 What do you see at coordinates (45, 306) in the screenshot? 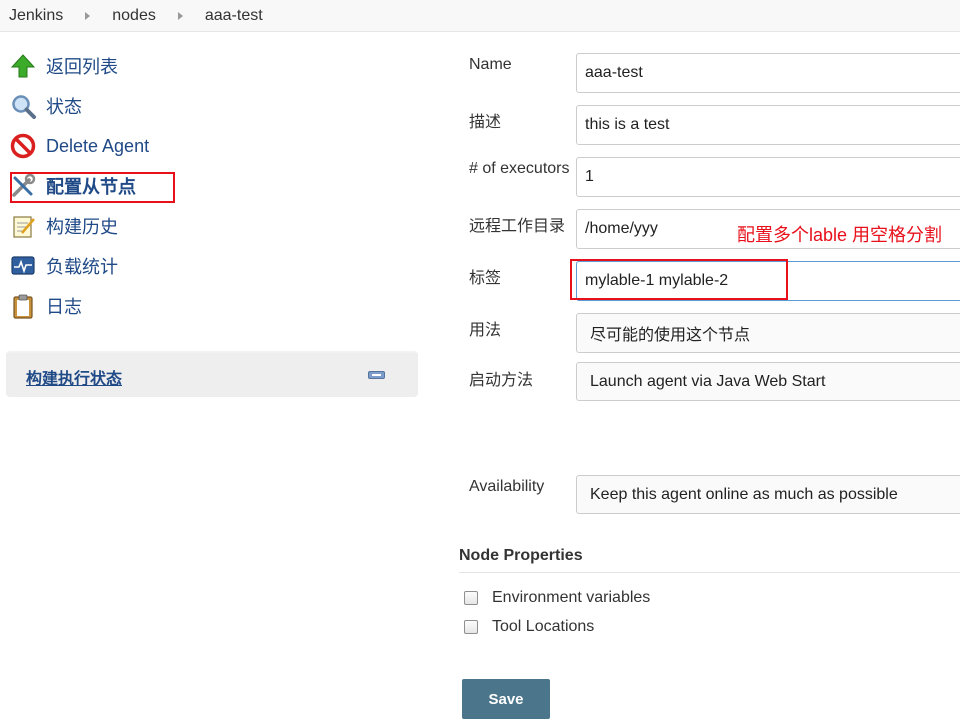
I see `task-log: 日志` at bounding box center [45, 306].